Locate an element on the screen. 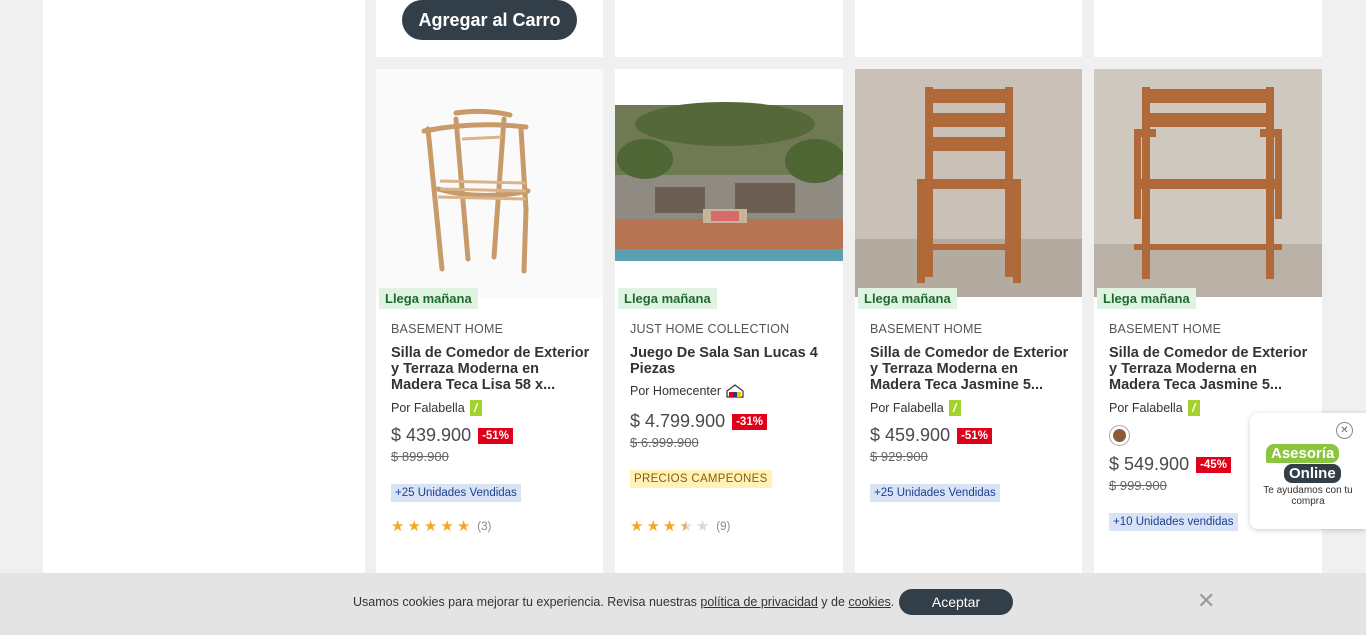 This screenshot has width=1366, height=635. asesoria-logo: Asesoría Online is located at coordinates (1303, 463).